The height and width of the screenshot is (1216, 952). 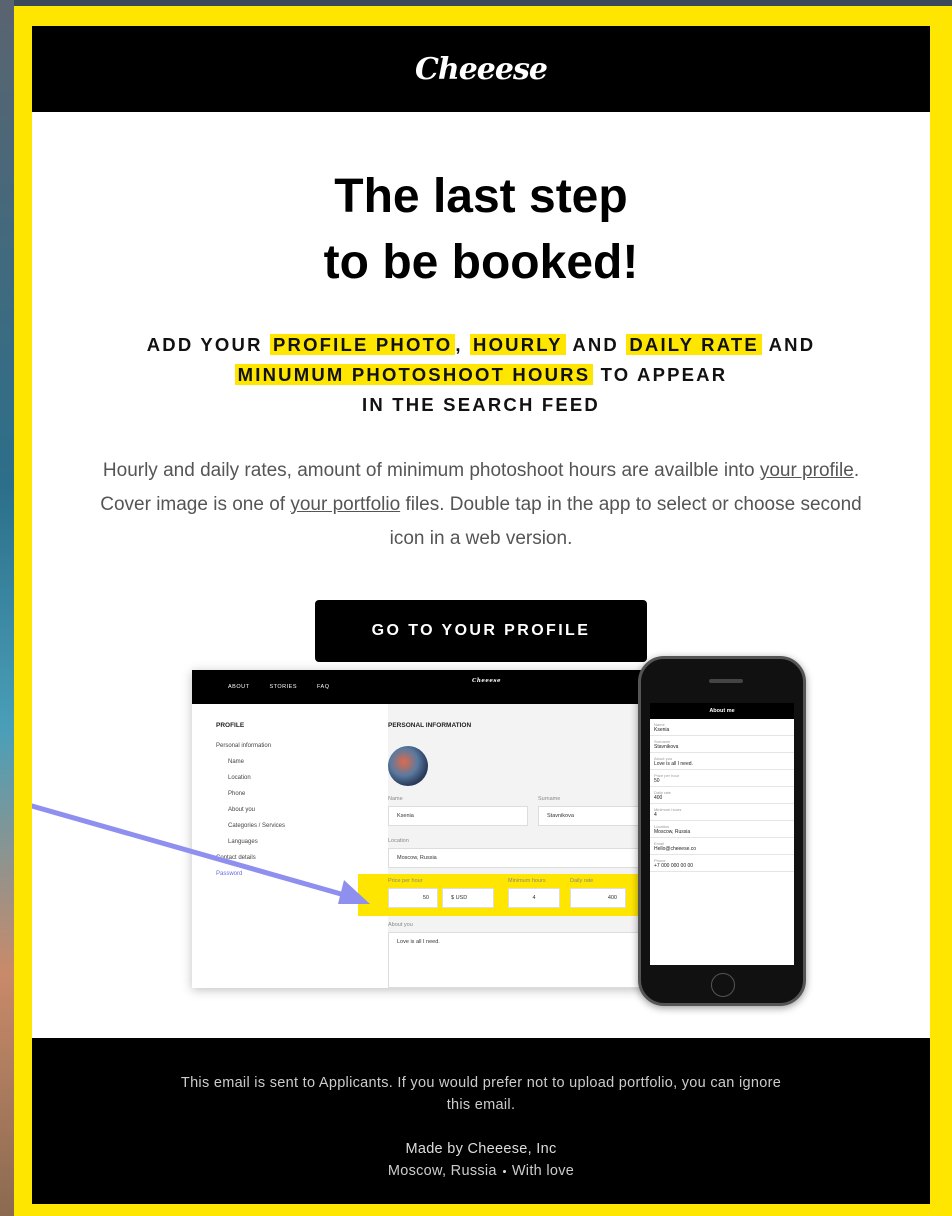 What do you see at coordinates (414, 374) in the screenshot?
I see `highlight-min-hours: MINUMUM PHOTOSHOOT HOURS` at bounding box center [414, 374].